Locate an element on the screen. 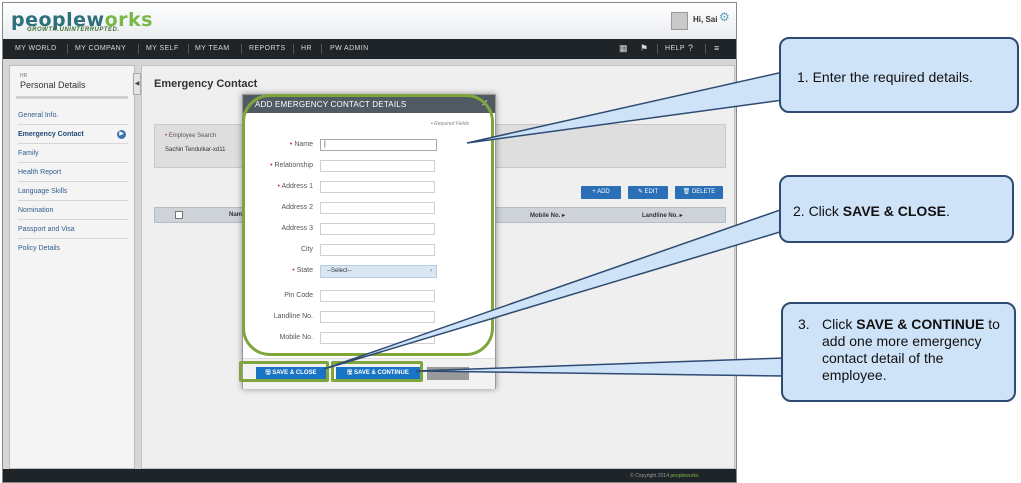 This screenshot has height=483, width=1021. callout-2-bold: SAVE & CLOSE is located at coordinates (894, 211).